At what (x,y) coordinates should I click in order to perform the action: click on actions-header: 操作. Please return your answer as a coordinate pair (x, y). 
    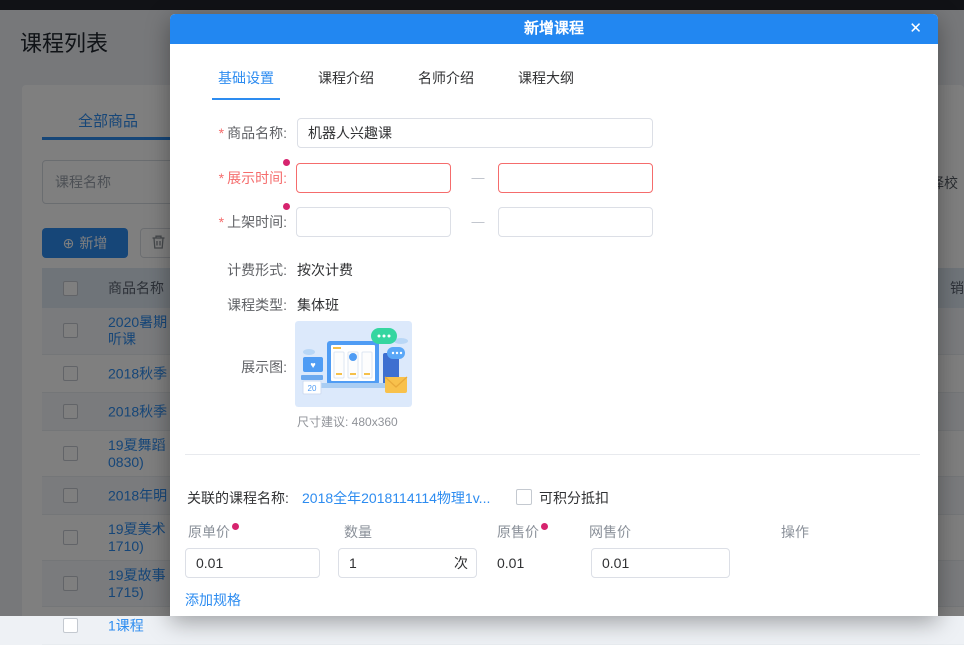
    Looking at the image, I should click on (795, 532).